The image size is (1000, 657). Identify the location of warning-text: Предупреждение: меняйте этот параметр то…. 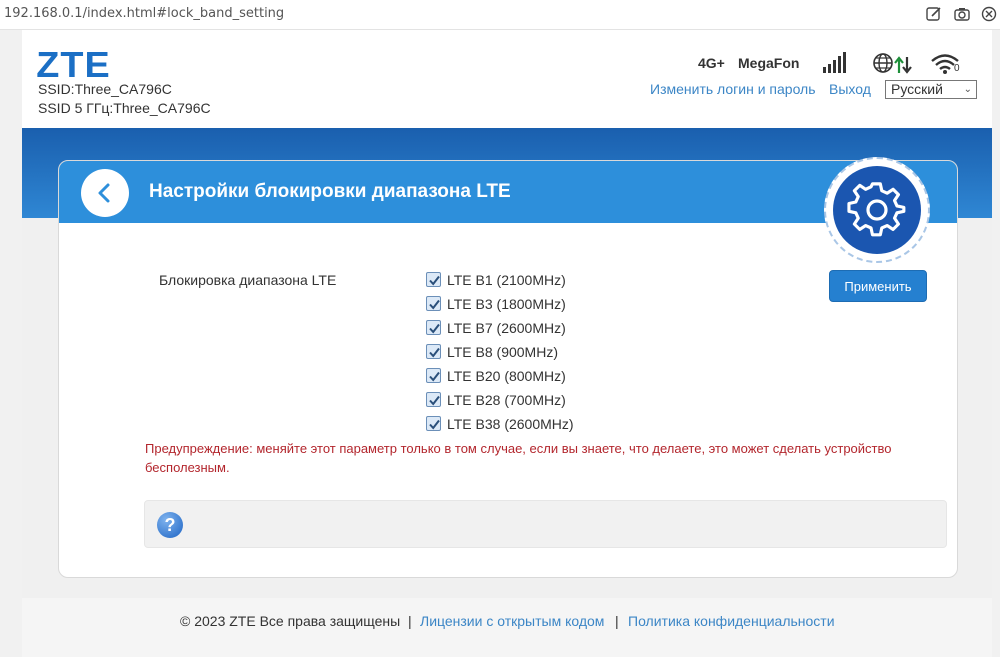
(518, 458).